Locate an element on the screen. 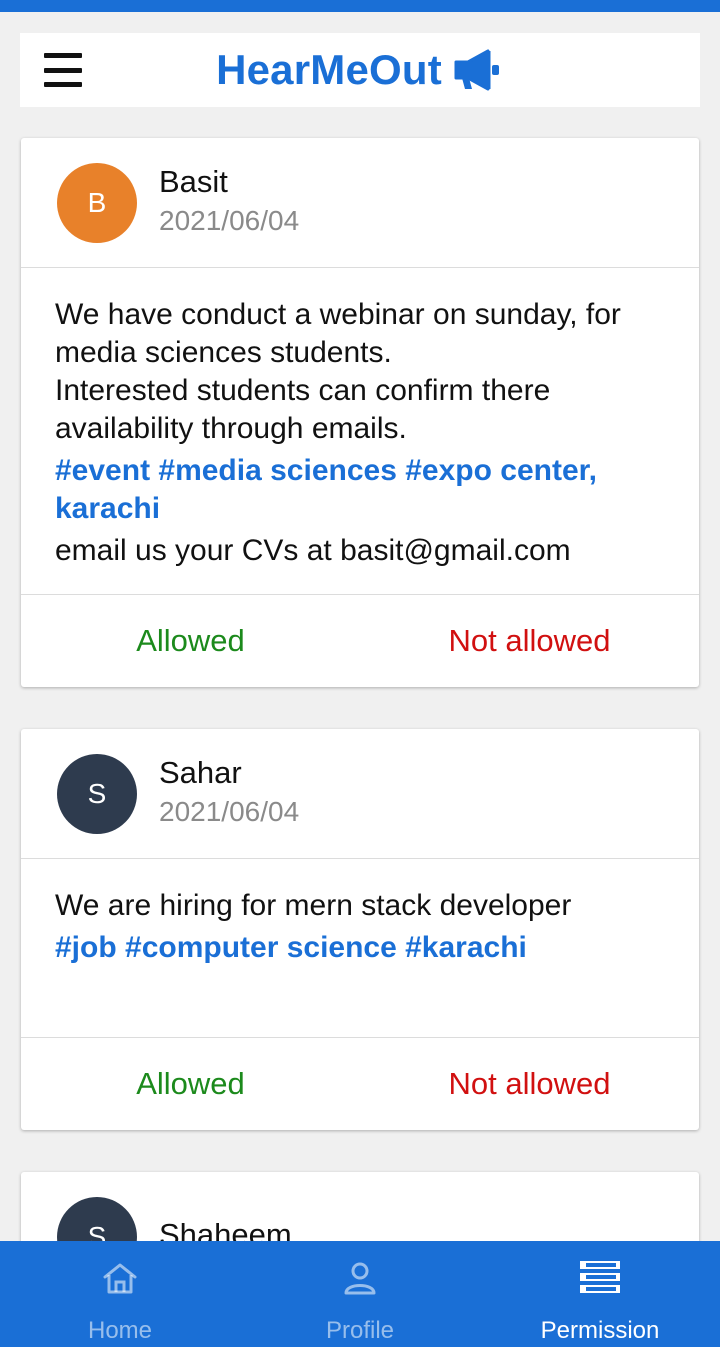 The width and height of the screenshot is (720, 1347). nav-label: Home is located at coordinates (120, 1330).